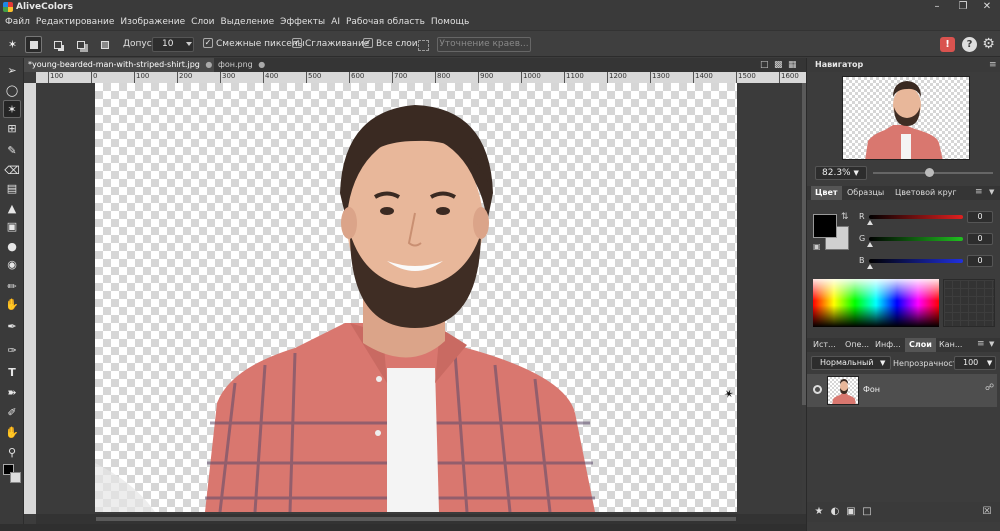  Describe the element at coordinates (980, 217) in the screenshot. I see `red-value: 0` at that location.